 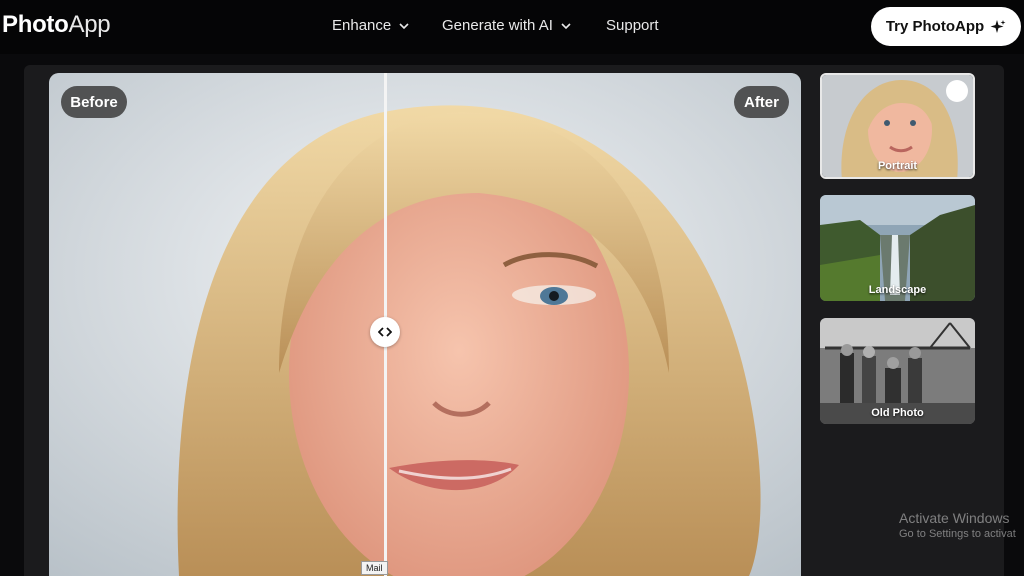 I want to click on watermark-line2: Go to Settings to activat, so click(x=957, y=534).